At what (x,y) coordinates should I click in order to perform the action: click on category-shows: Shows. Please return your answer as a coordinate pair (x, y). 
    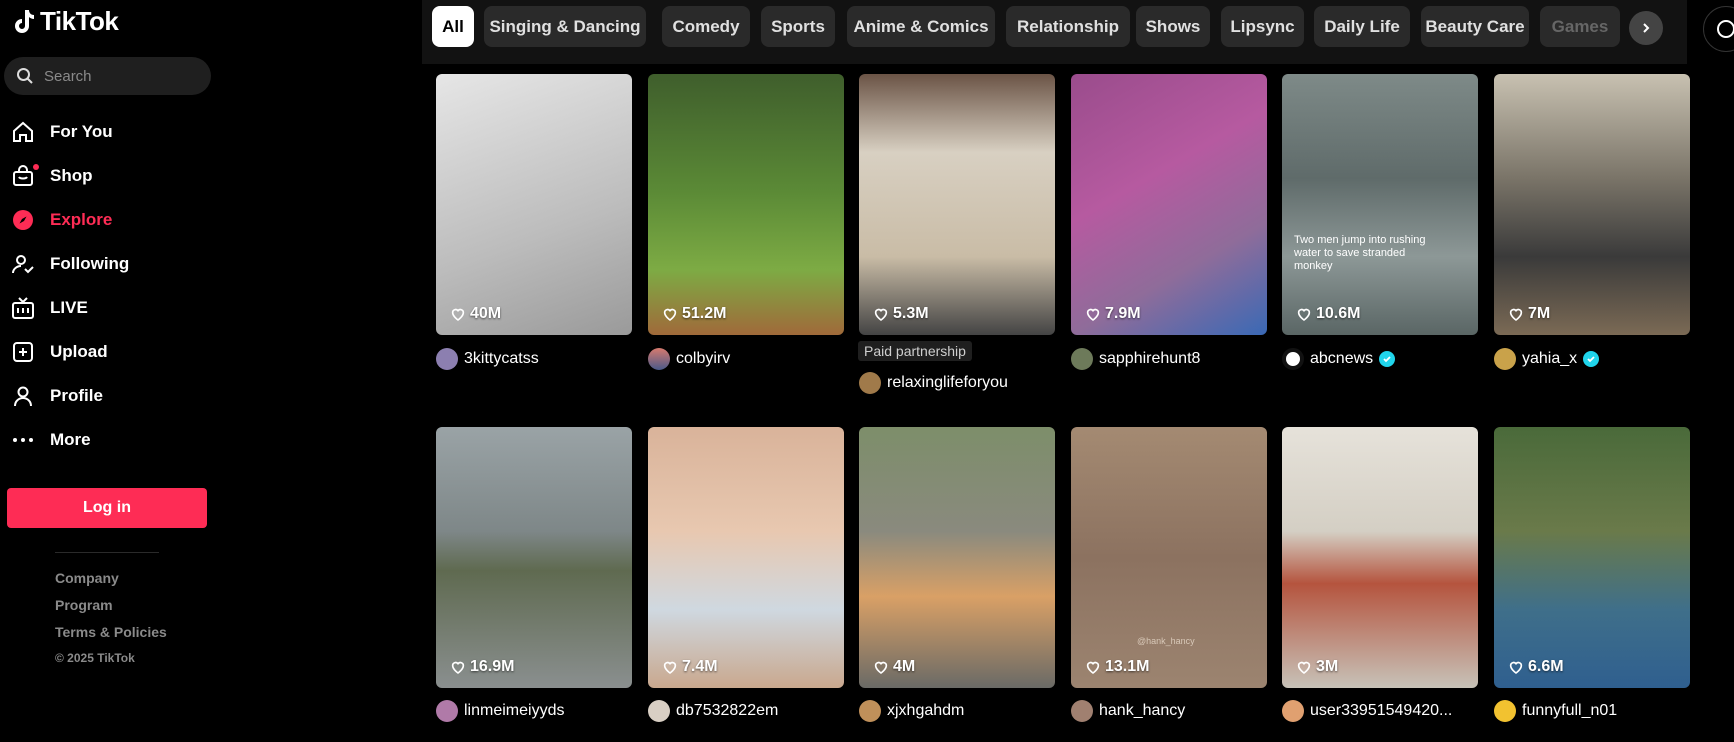
    Looking at the image, I should click on (1173, 26).